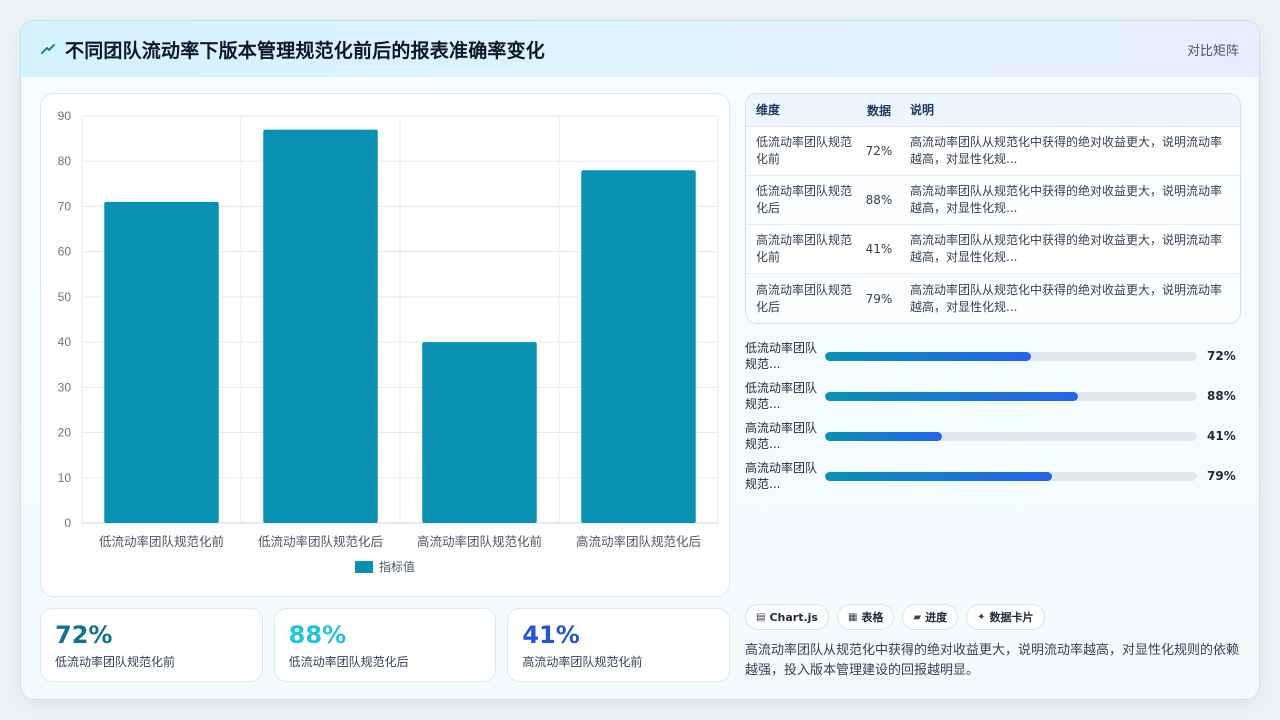  Describe the element at coordinates (151, 645) in the screenshot. I see `stat-card: 72% 低流动率团队规范化前` at that location.